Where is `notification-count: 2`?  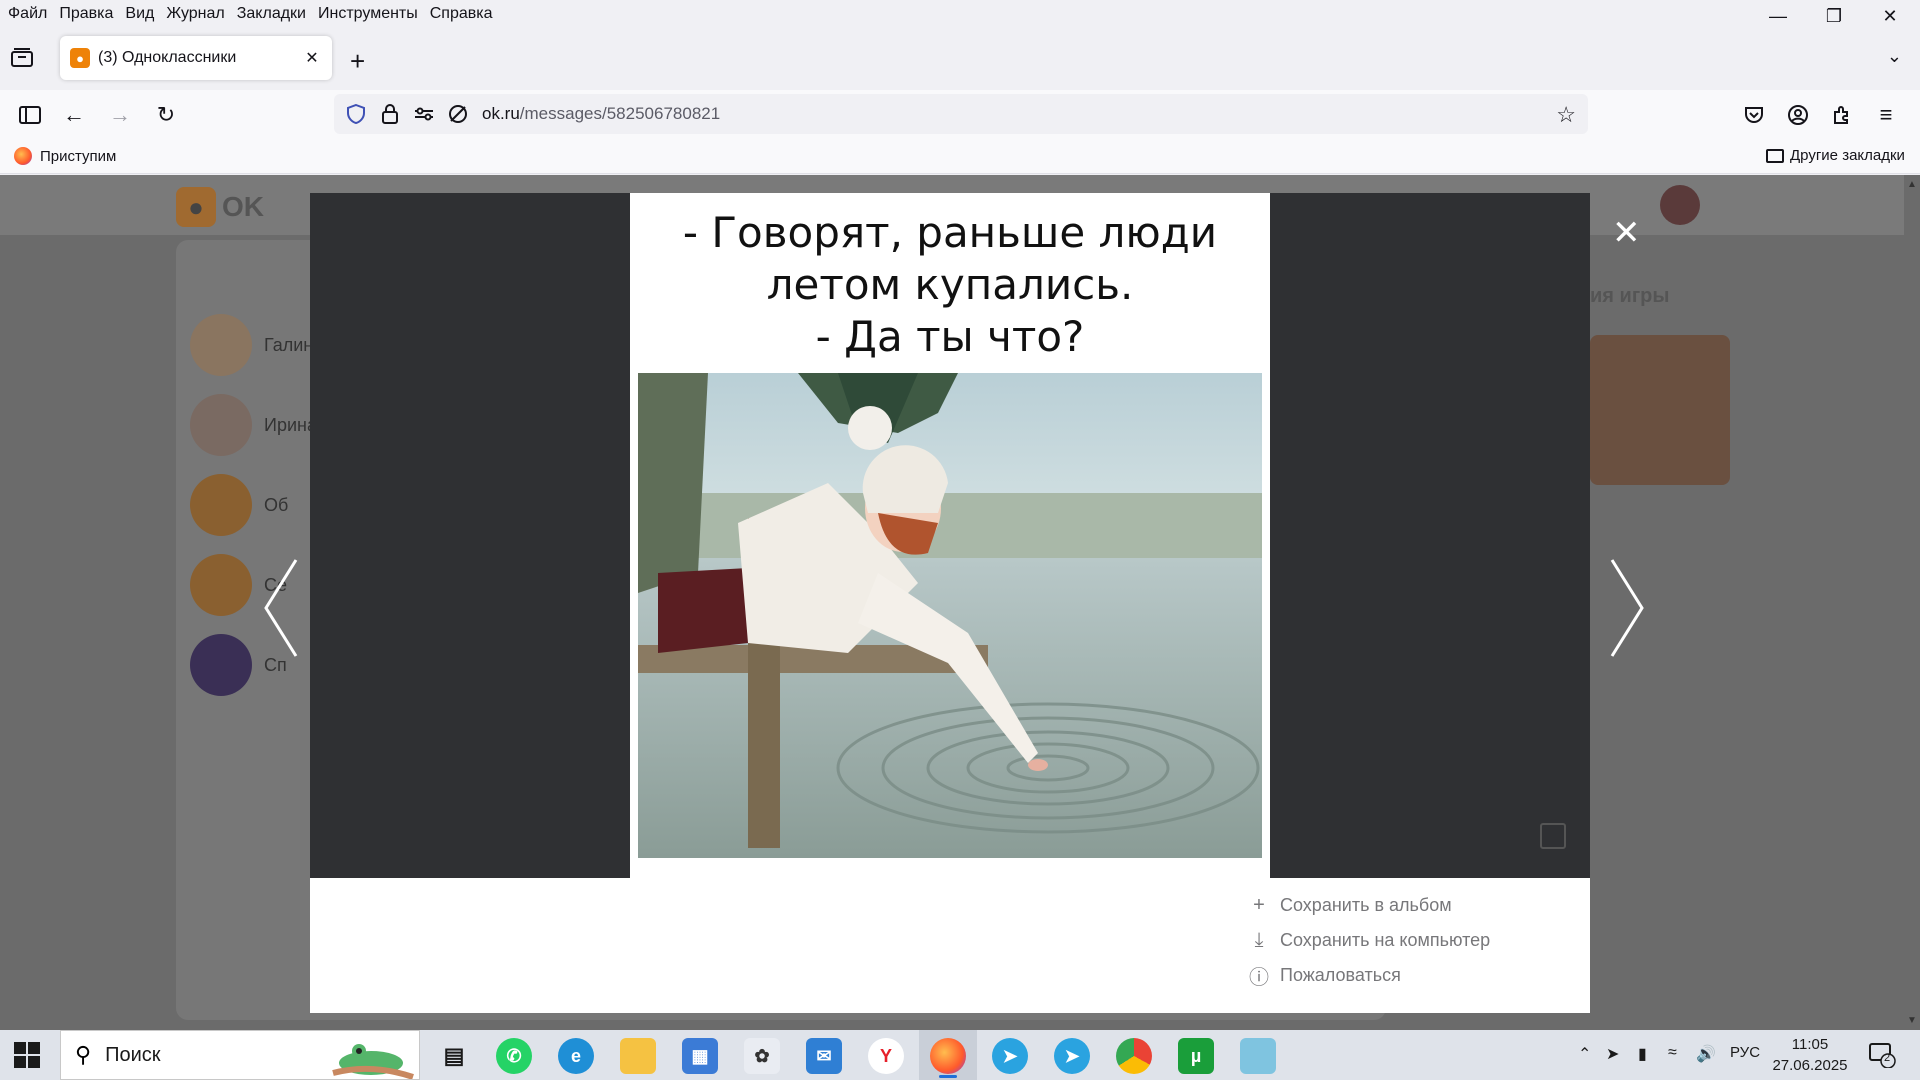
notification-count: 2 is located at coordinates (1887, 1058).